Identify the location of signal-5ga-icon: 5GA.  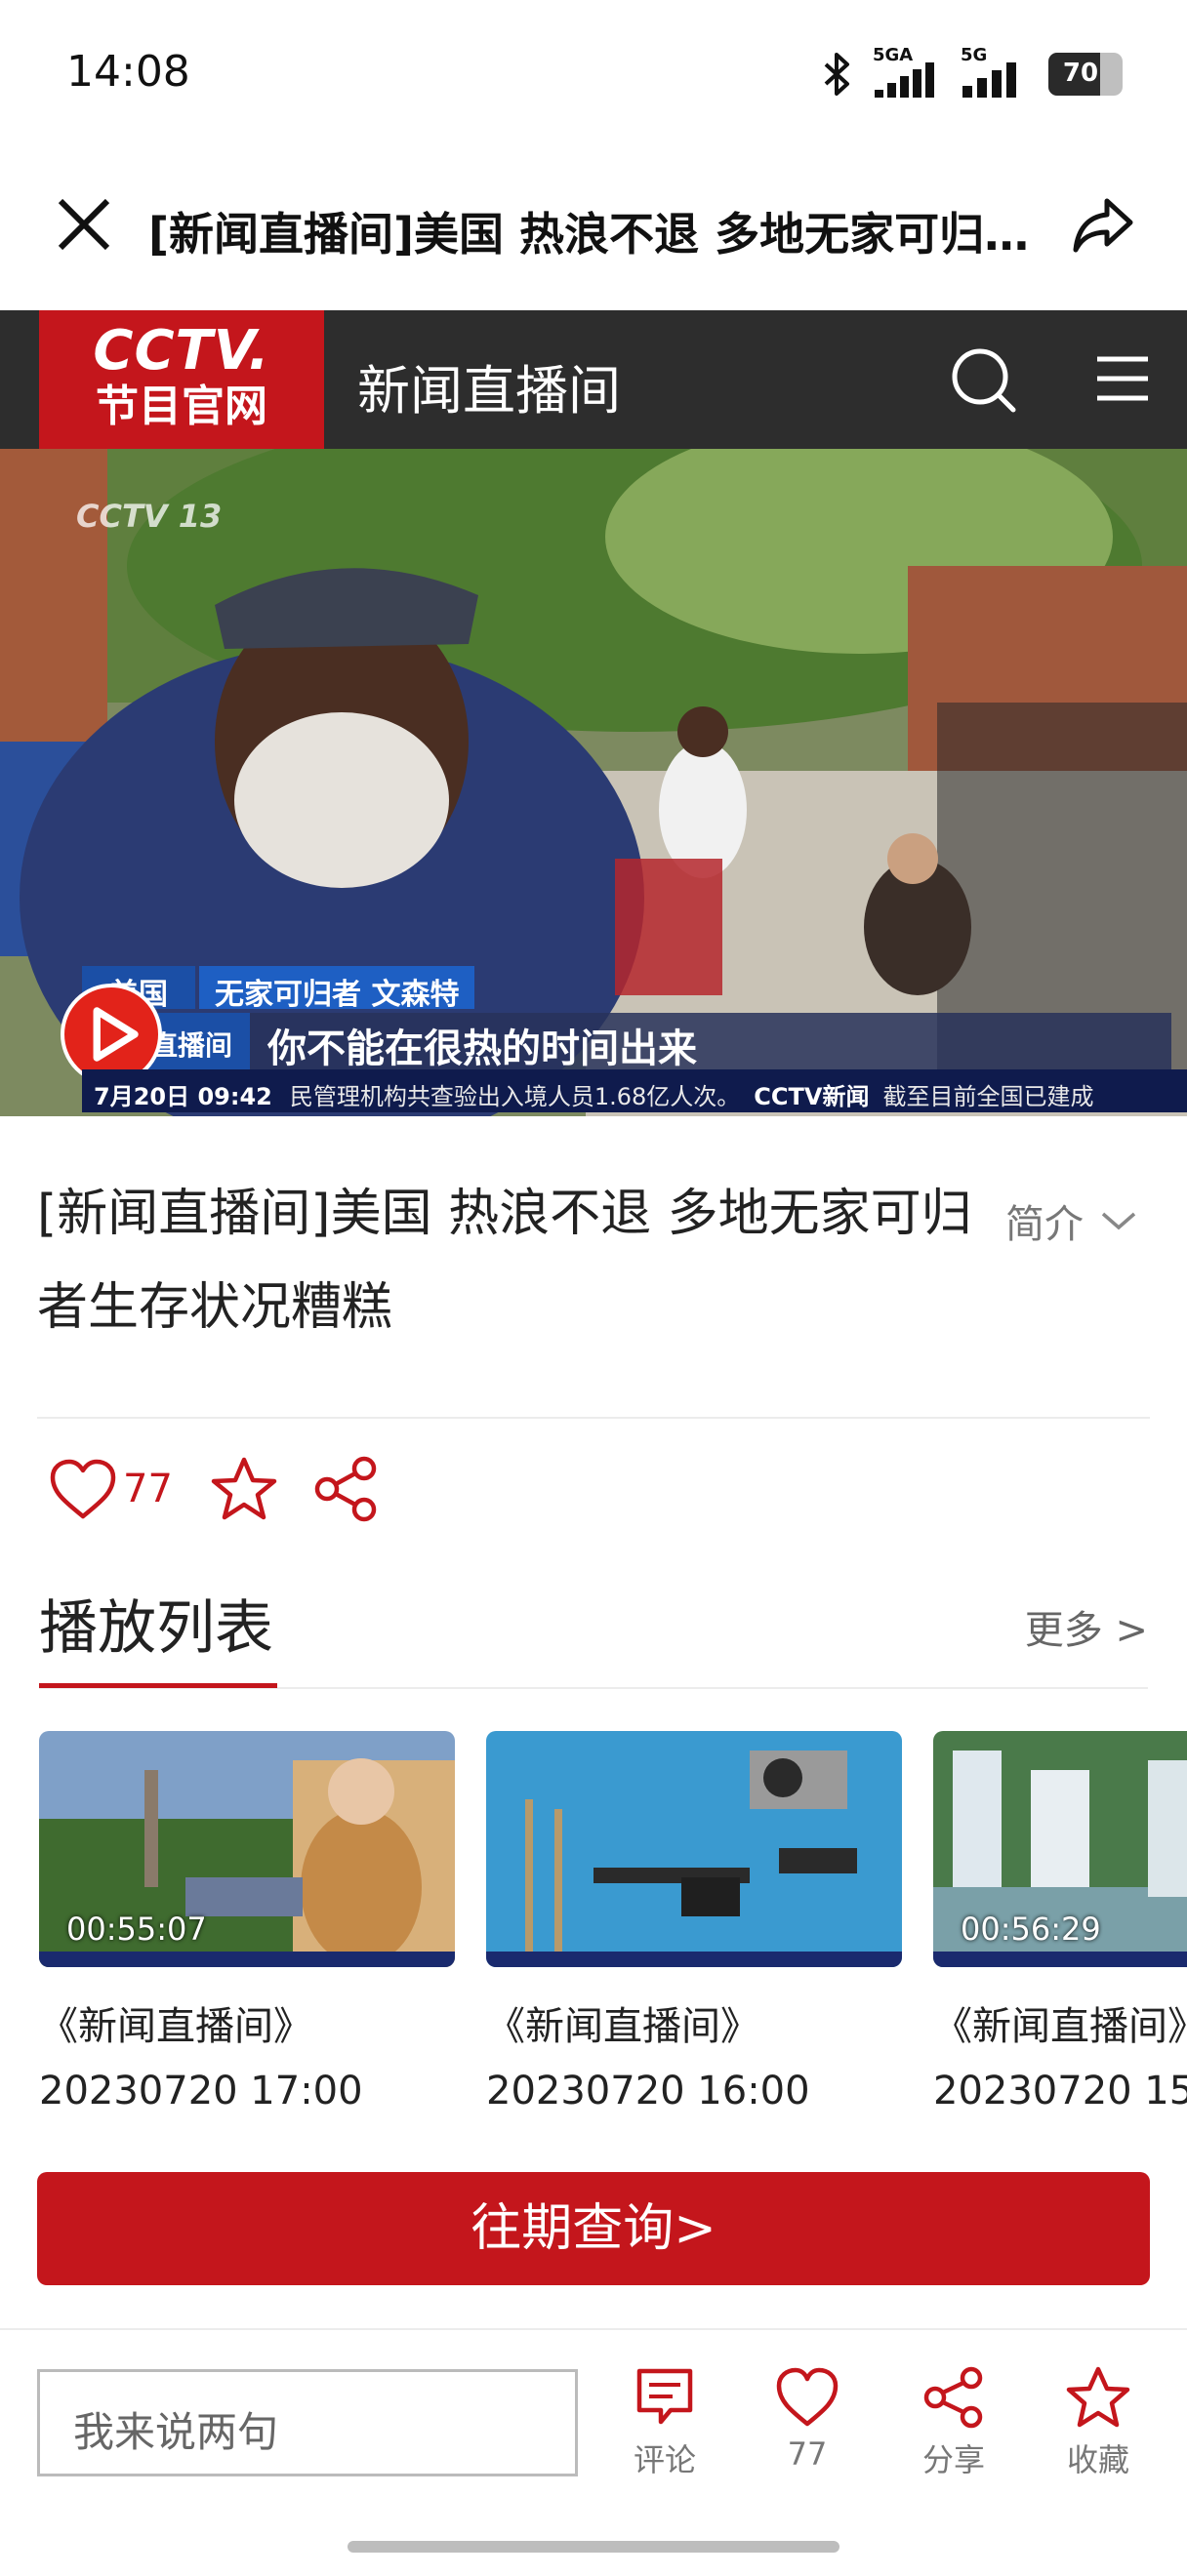
(908, 71).